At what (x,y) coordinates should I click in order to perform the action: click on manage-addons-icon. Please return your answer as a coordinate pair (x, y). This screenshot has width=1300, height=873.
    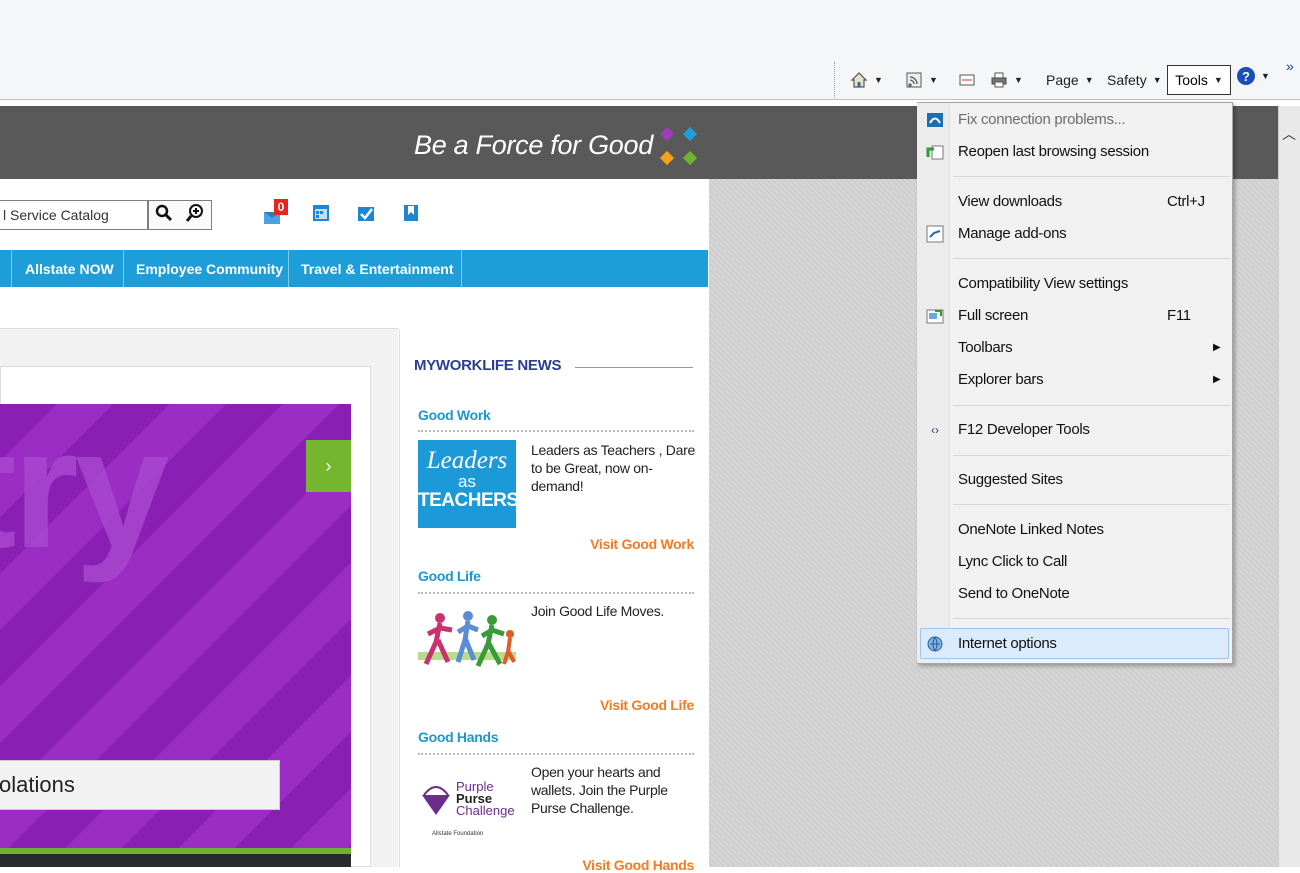
    Looking at the image, I should click on (935, 234).